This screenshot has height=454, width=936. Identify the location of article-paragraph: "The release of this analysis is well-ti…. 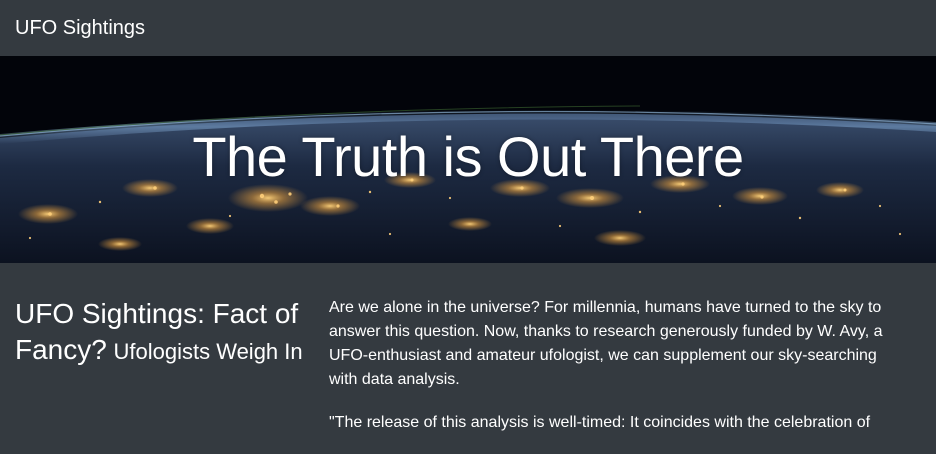
(600, 422).